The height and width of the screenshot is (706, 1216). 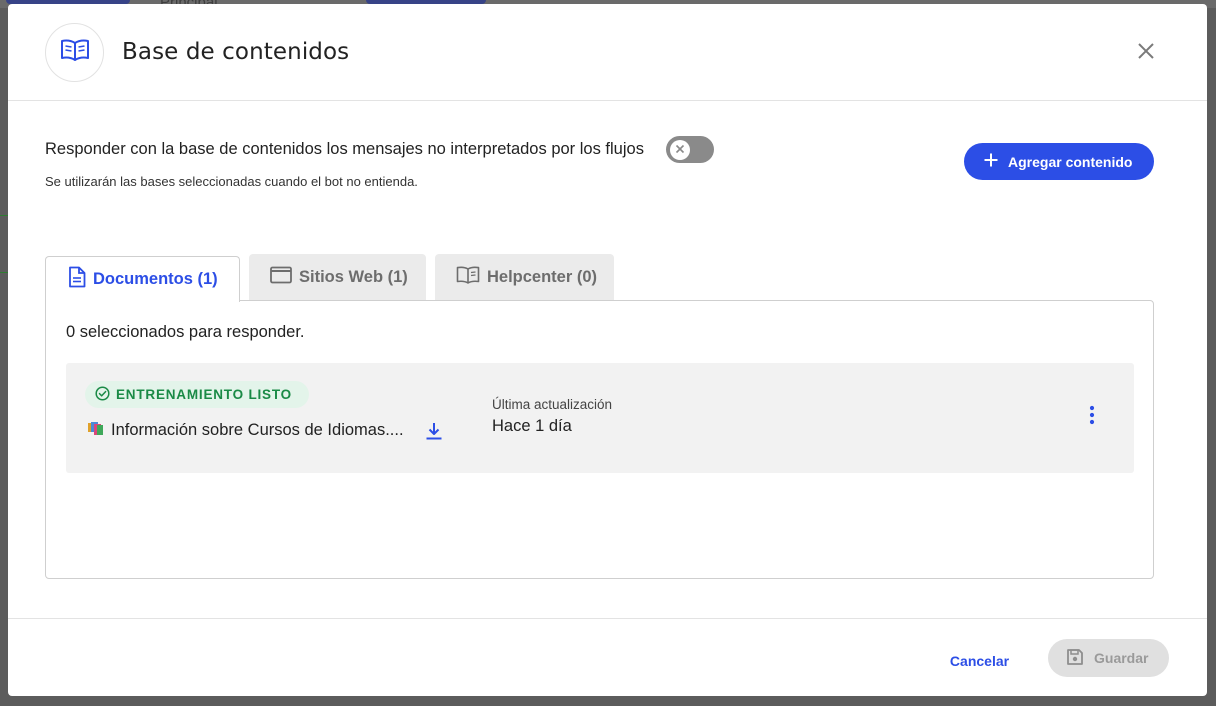 I want to click on save-button: Guardar, so click(x=1108, y=658).